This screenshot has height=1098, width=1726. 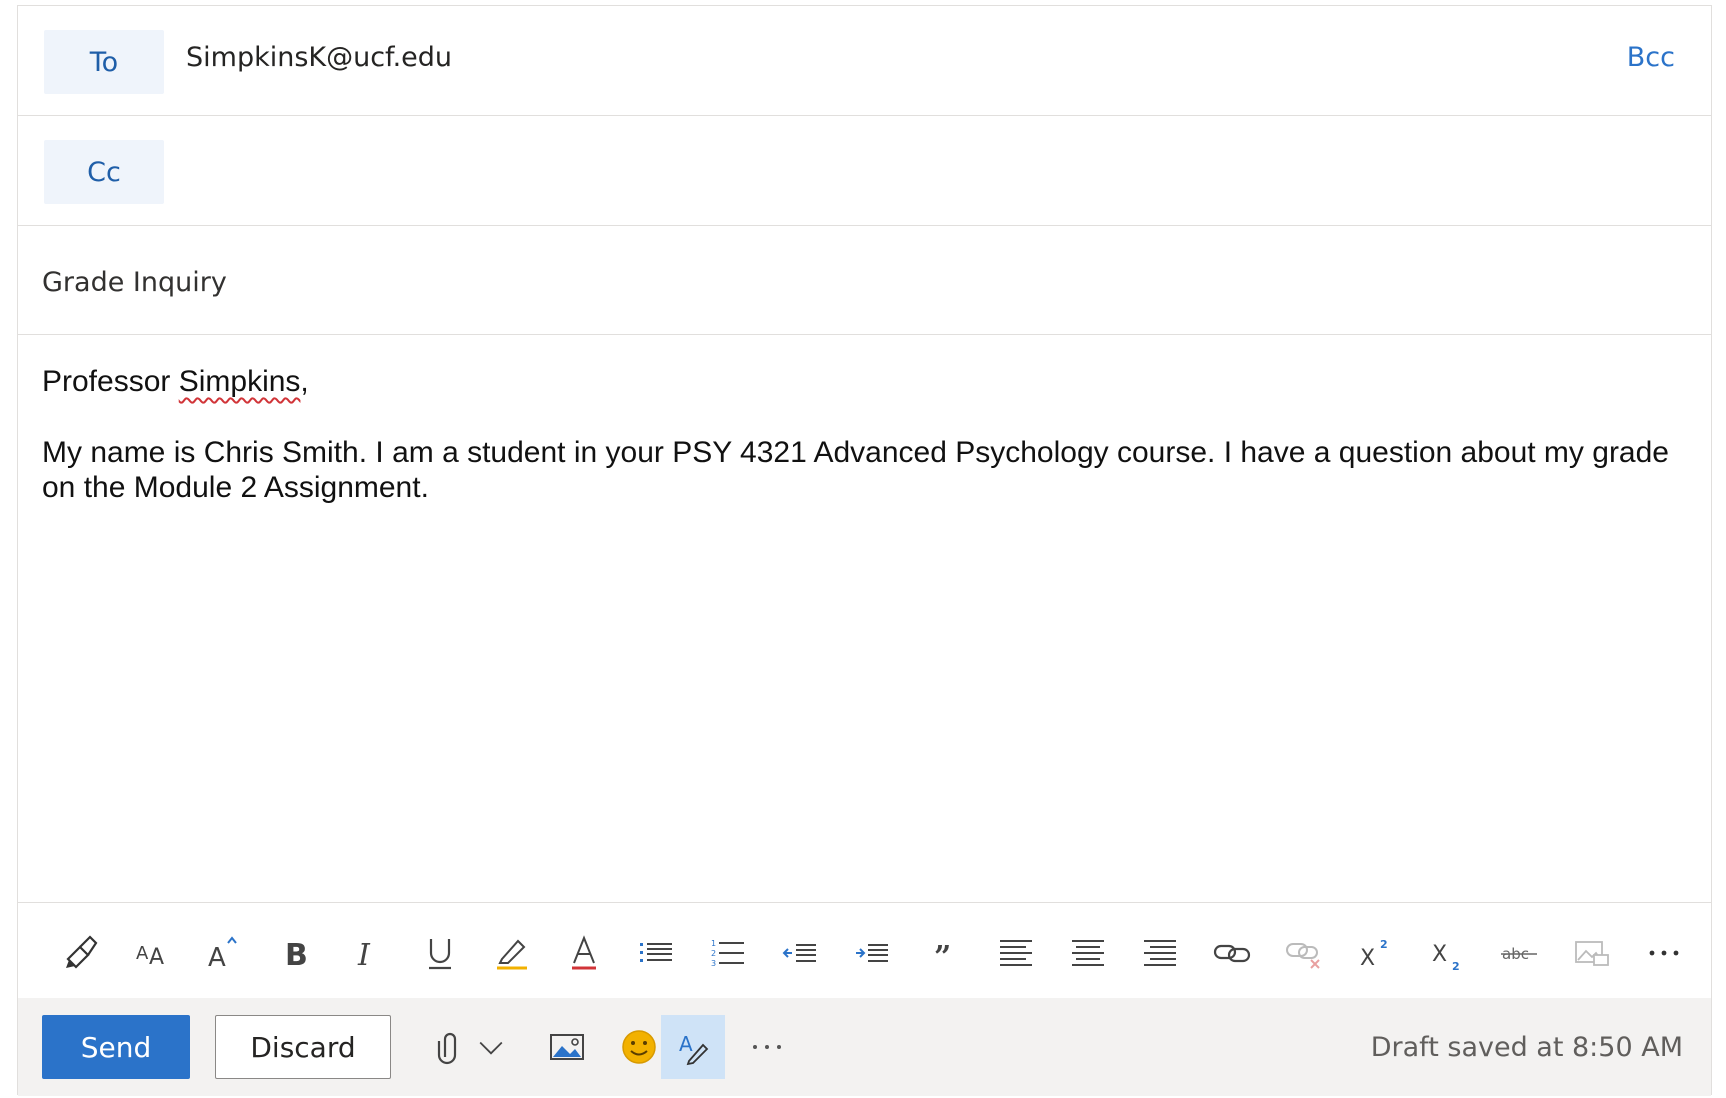 What do you see at coordinates (1232, 953) in the screenshot?
I see `insert-link-icon` at bounding box center [1232, 953].